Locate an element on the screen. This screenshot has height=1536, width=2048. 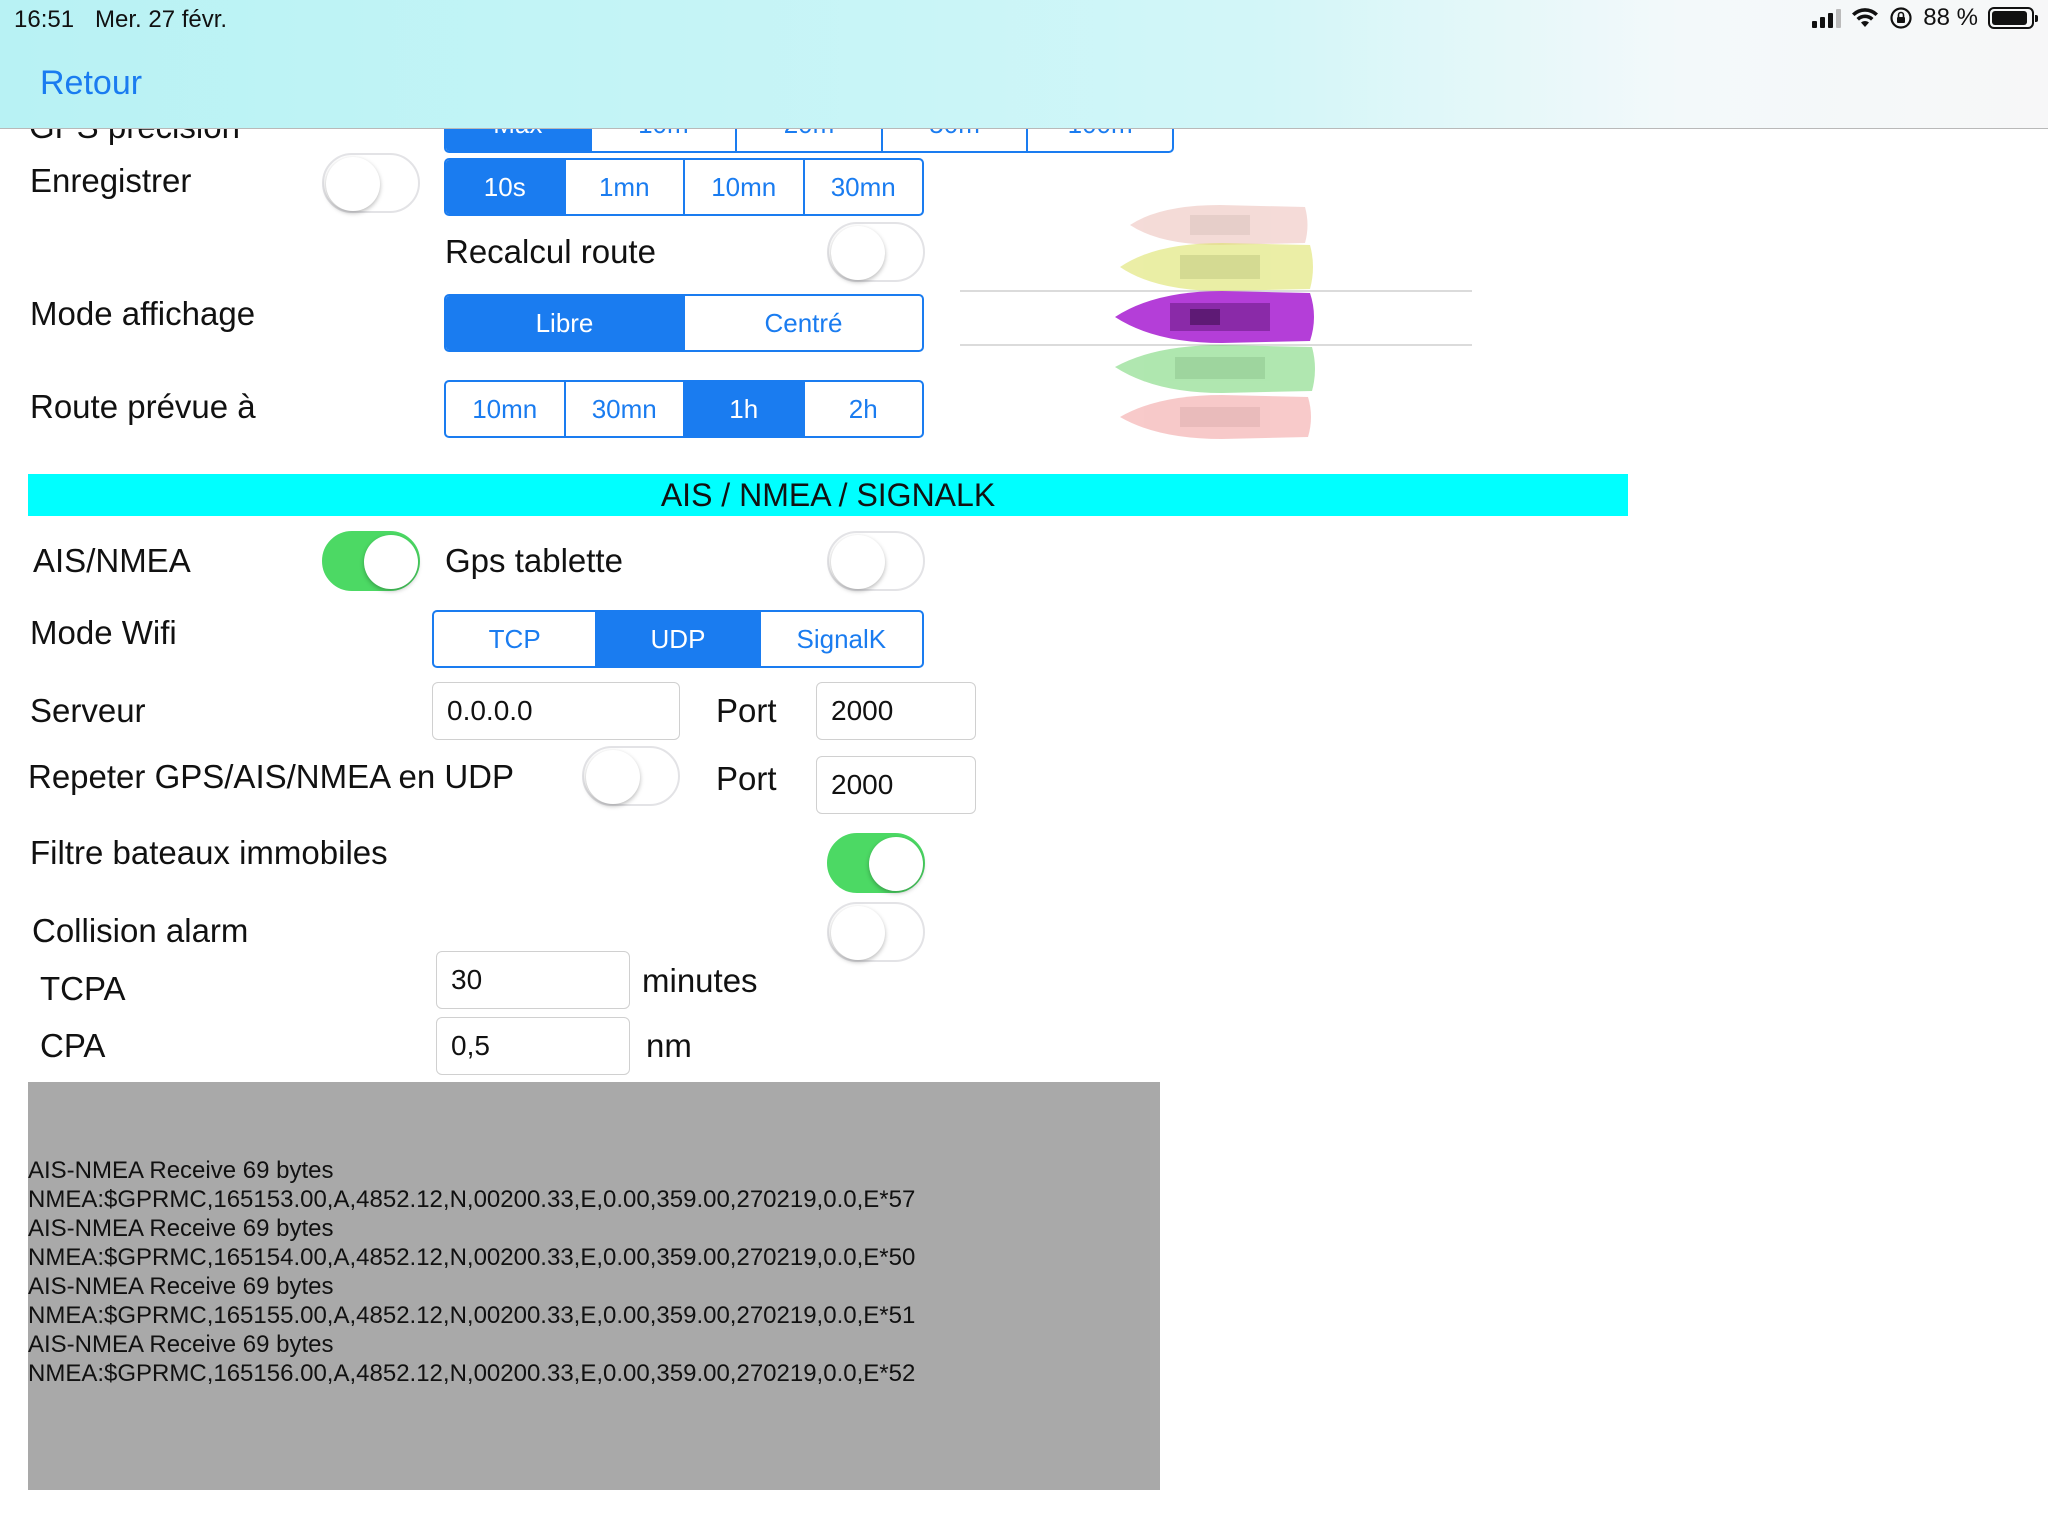
record-interval-segmented-control: 10s 1mn 10mn 30mn is located at coordinates (684, 187).